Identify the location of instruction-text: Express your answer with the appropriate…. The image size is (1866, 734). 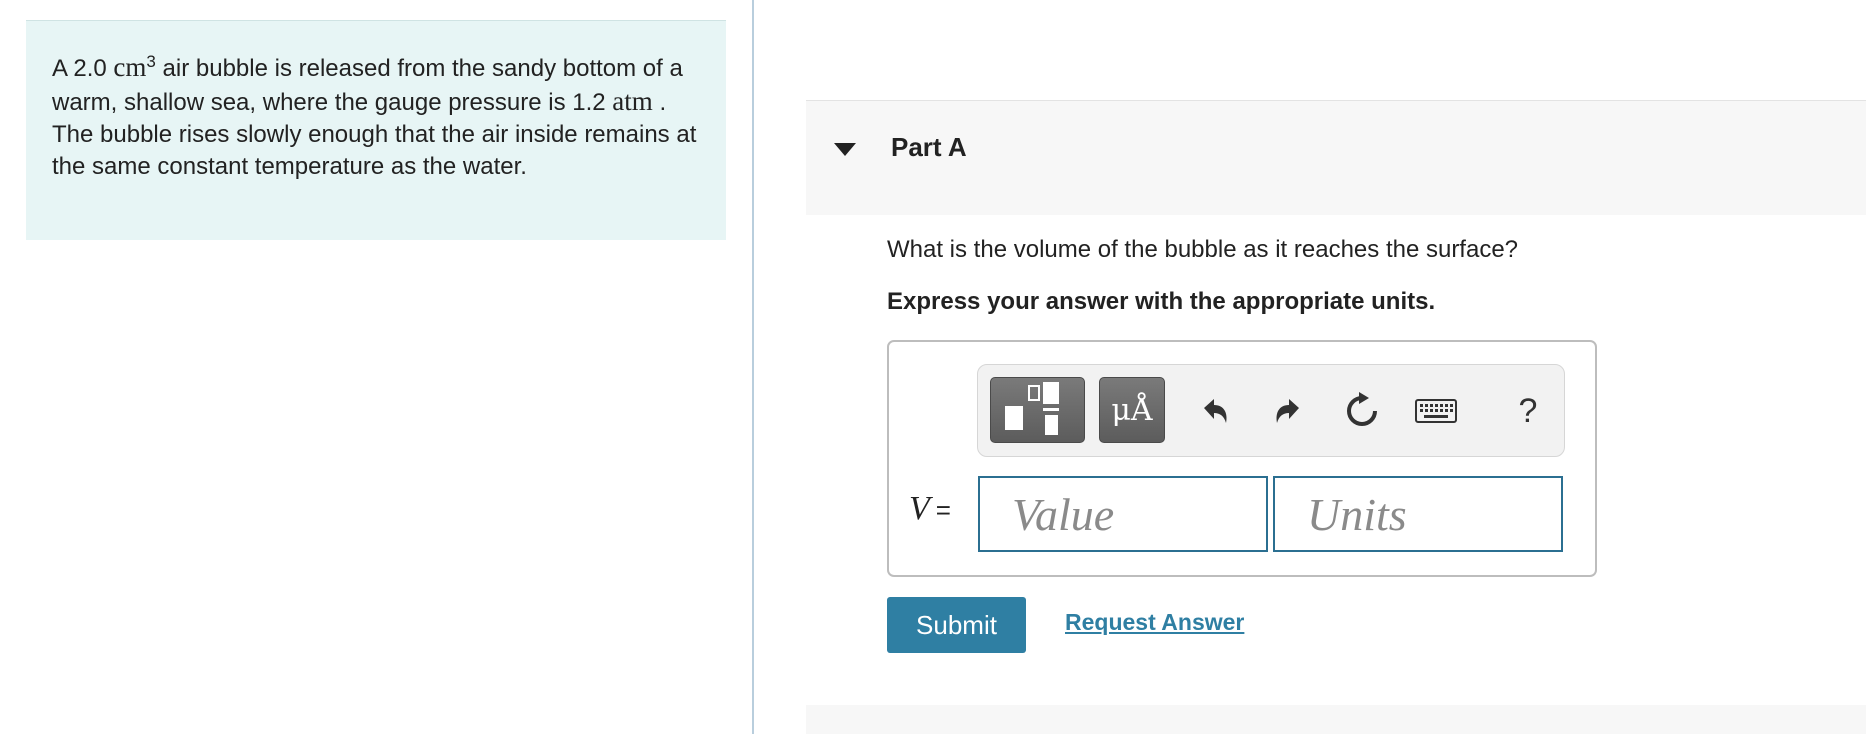
(1161, 301).